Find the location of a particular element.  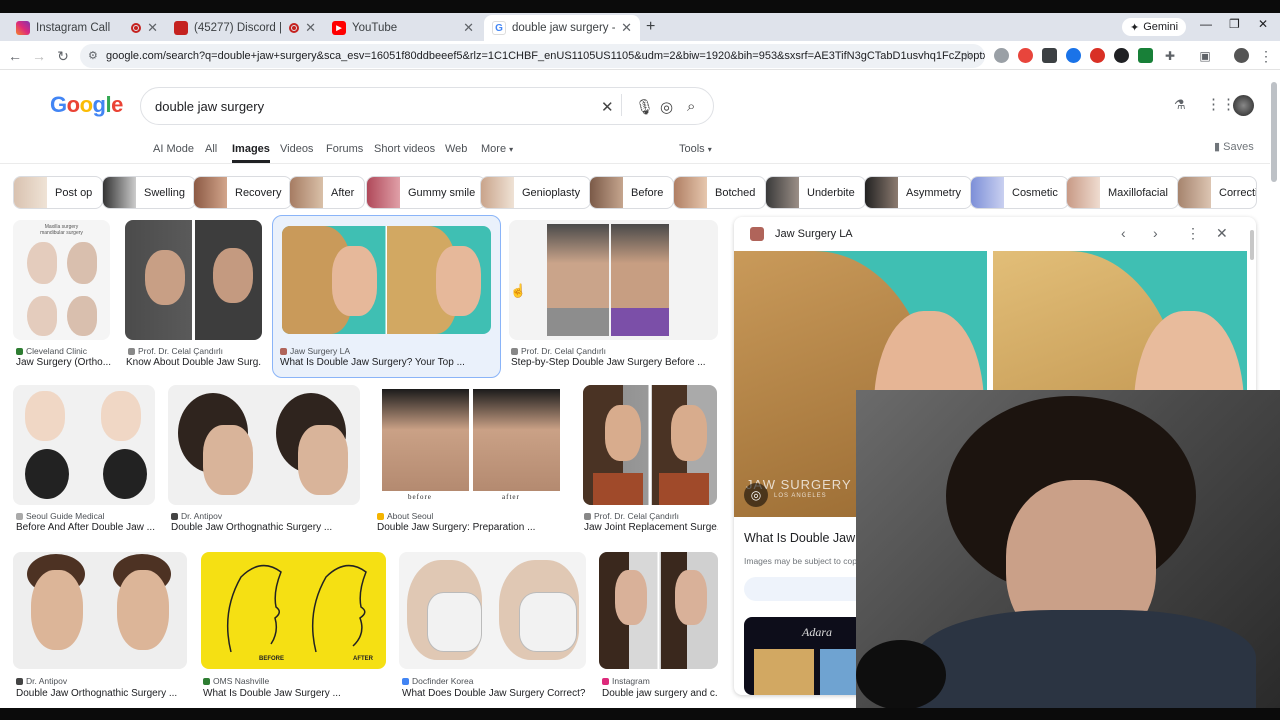

os-bottom-bar is located at coordinates (640, 714).